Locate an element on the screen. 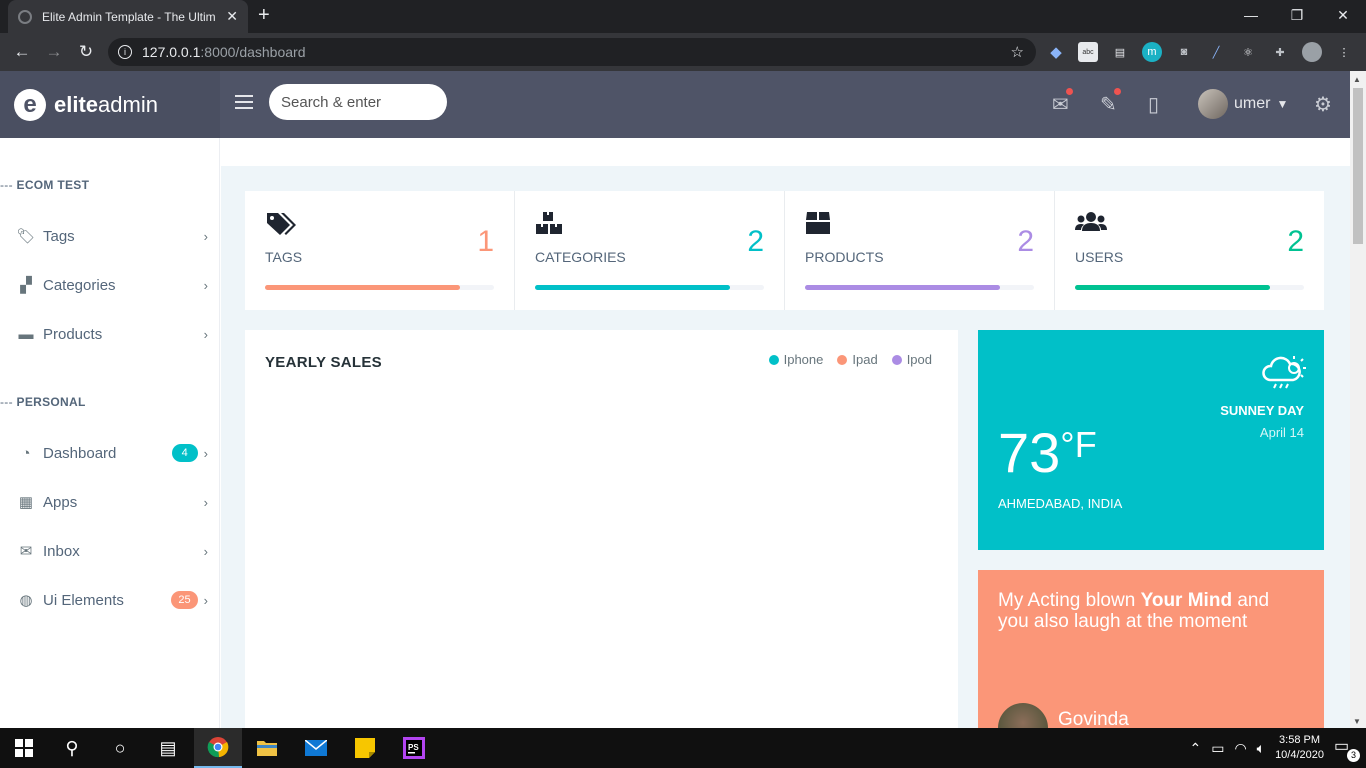 This screenshot has height=768, width=1366. file-explorer-icon is located at coordinates (267, 748).